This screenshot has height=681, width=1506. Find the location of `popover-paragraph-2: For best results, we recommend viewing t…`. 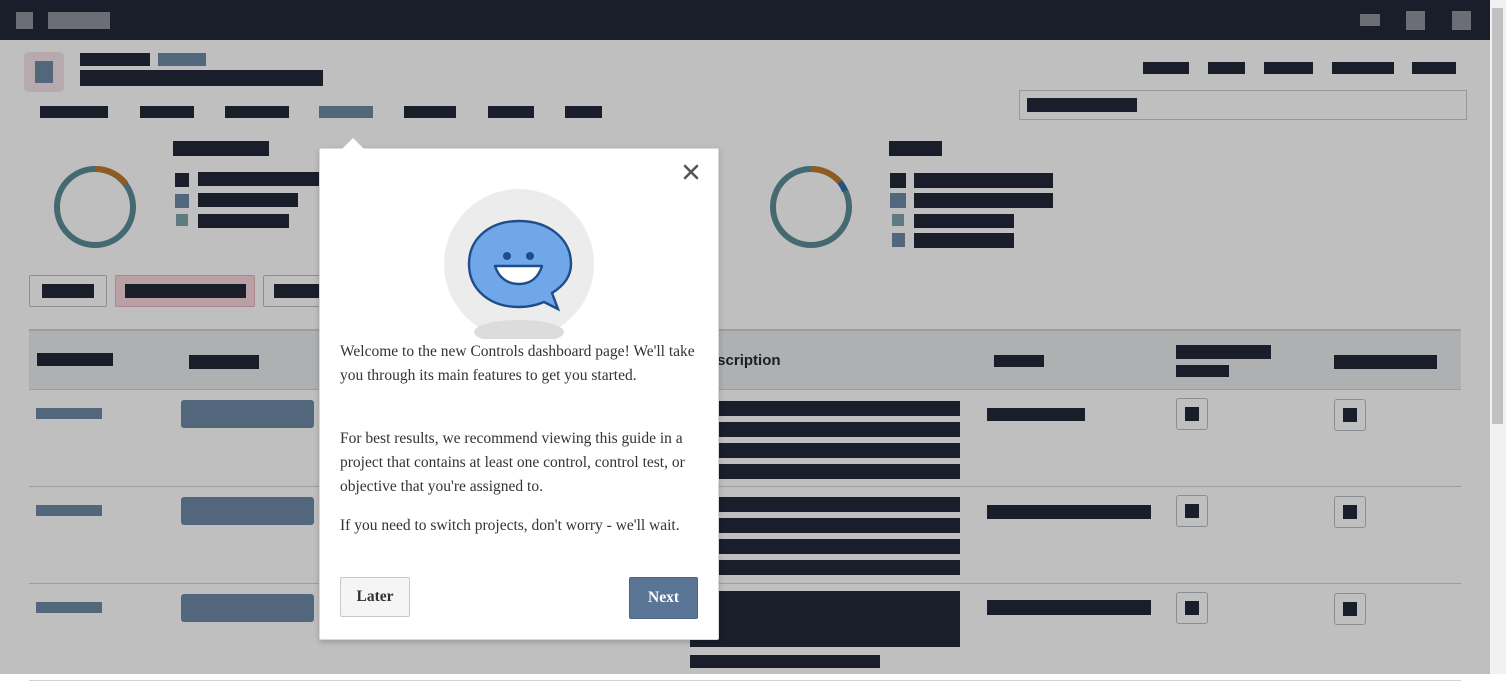

popover-paragraph-2: For best results, we recommend viewing t… is located at coordinates (512, 462).